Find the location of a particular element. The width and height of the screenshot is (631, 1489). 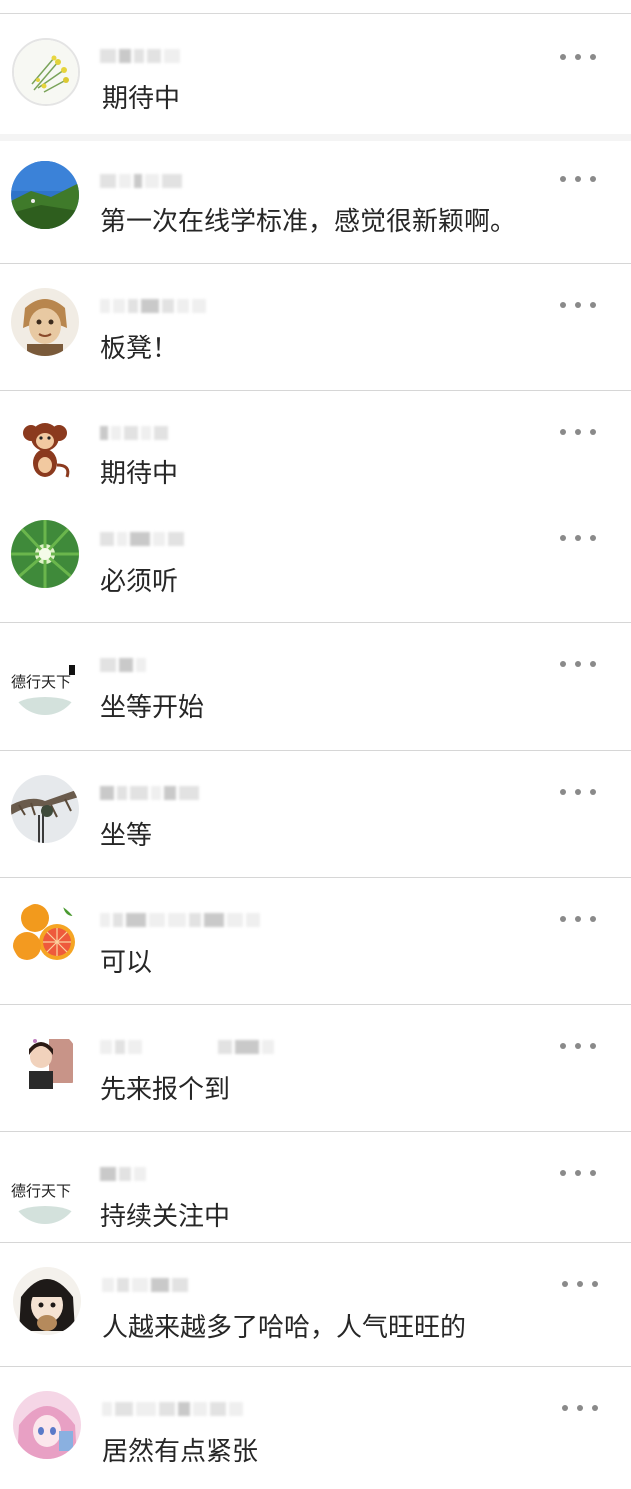

comment-item: 德行天下 持续关注中 is located at coordinates (315, 1187).